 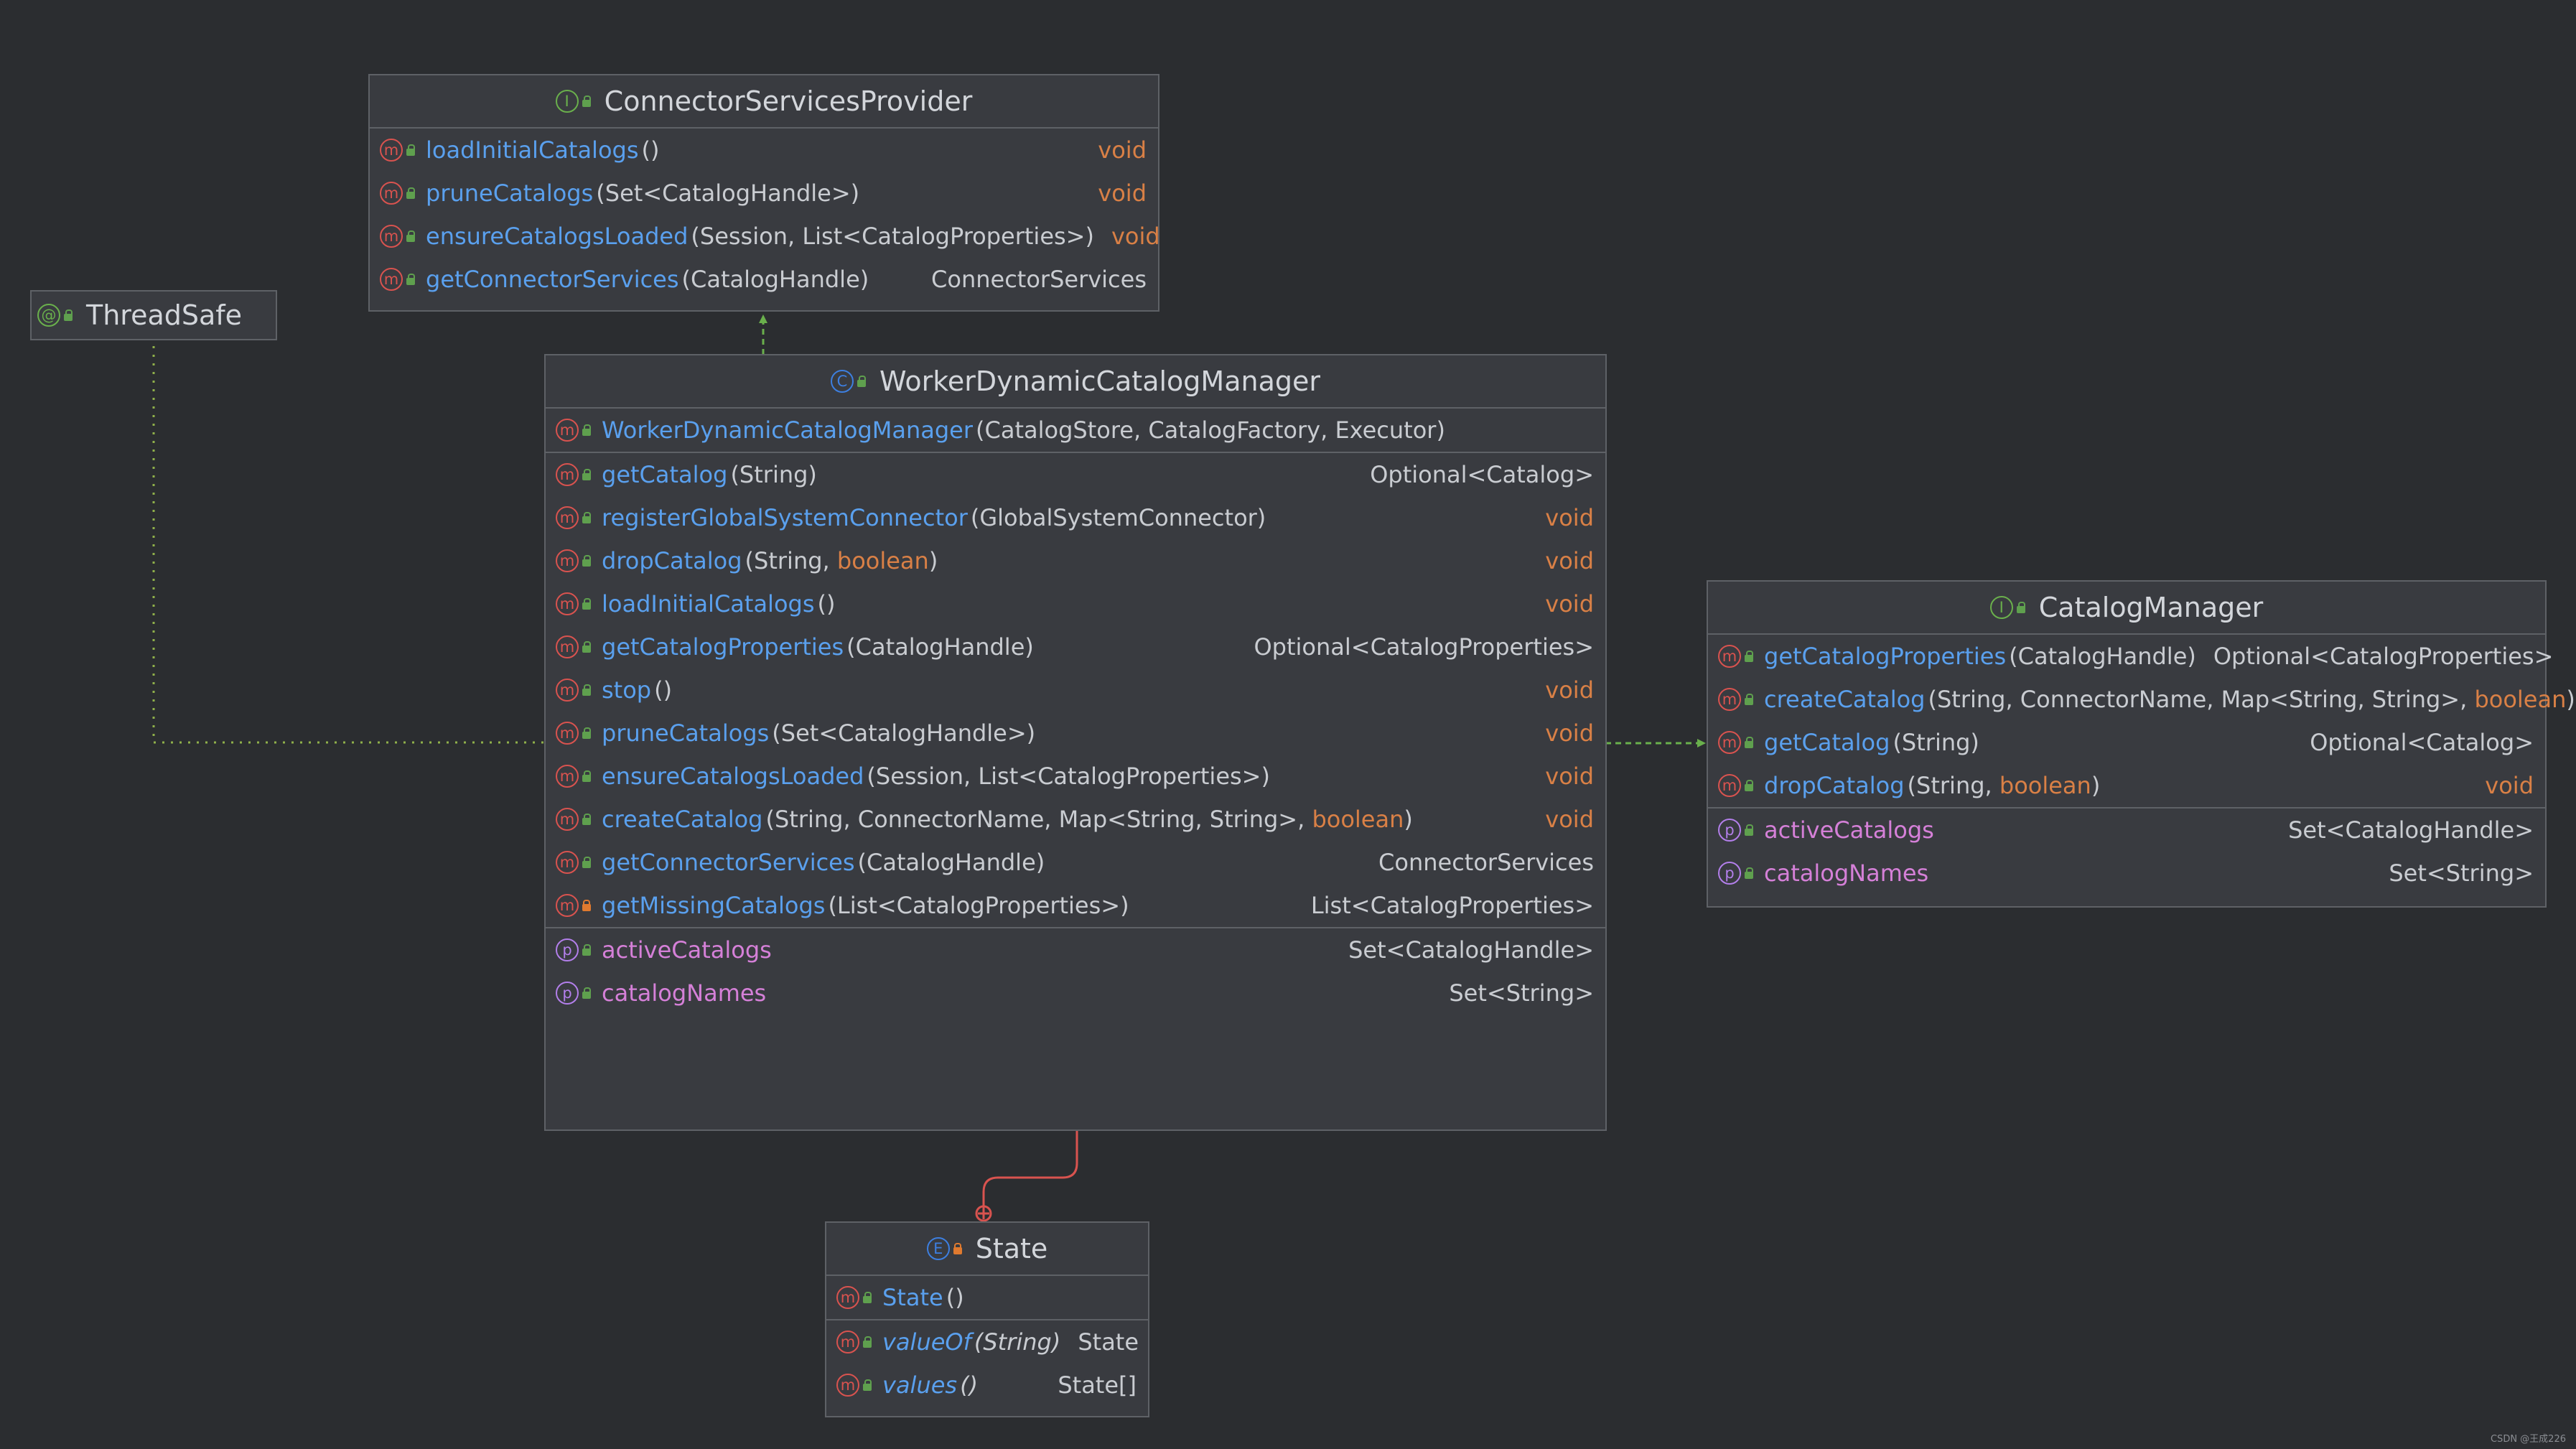 What do you see at coordinates (2461, 873) in the screenshot?
I see `return-type: Set<String>` at bounding box center [2461, 873].